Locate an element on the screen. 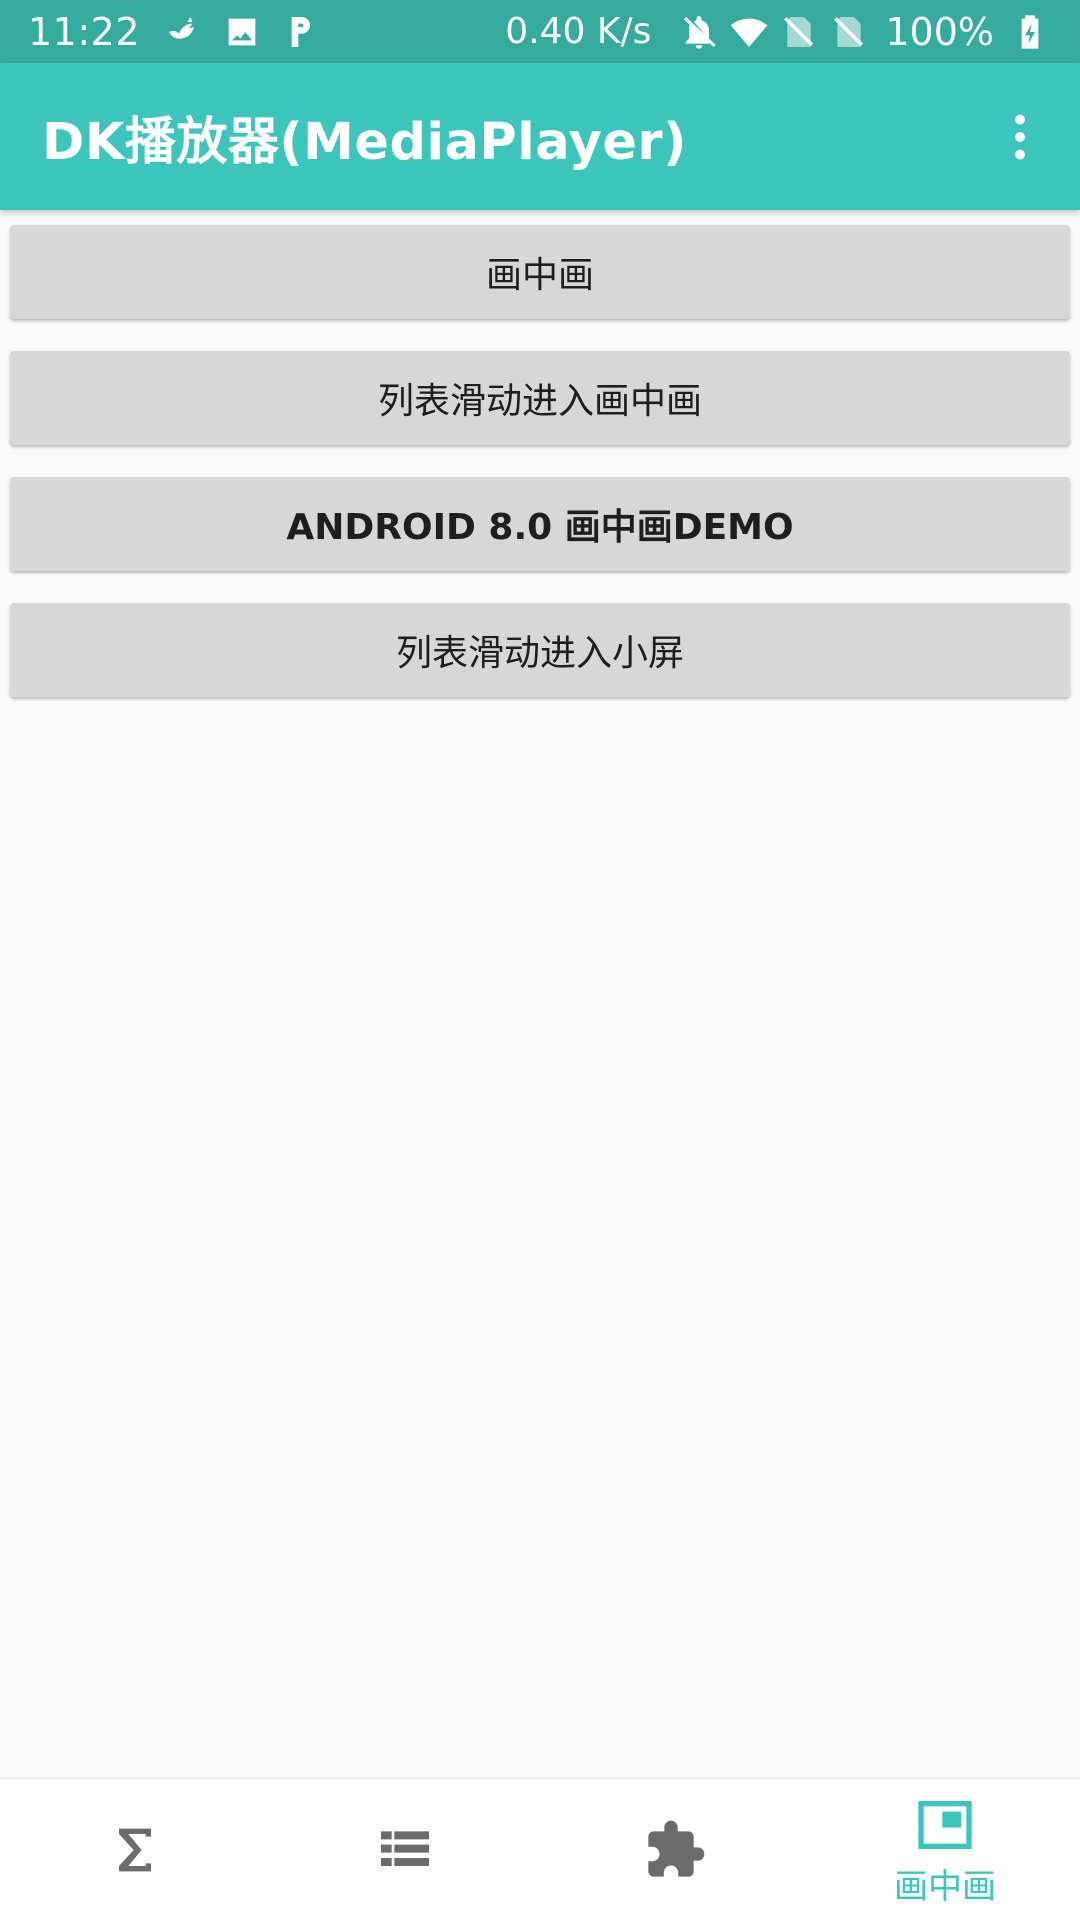 This screenshot has height=1921, width=1080. more-options-button is located at coordinates (1020, 137).